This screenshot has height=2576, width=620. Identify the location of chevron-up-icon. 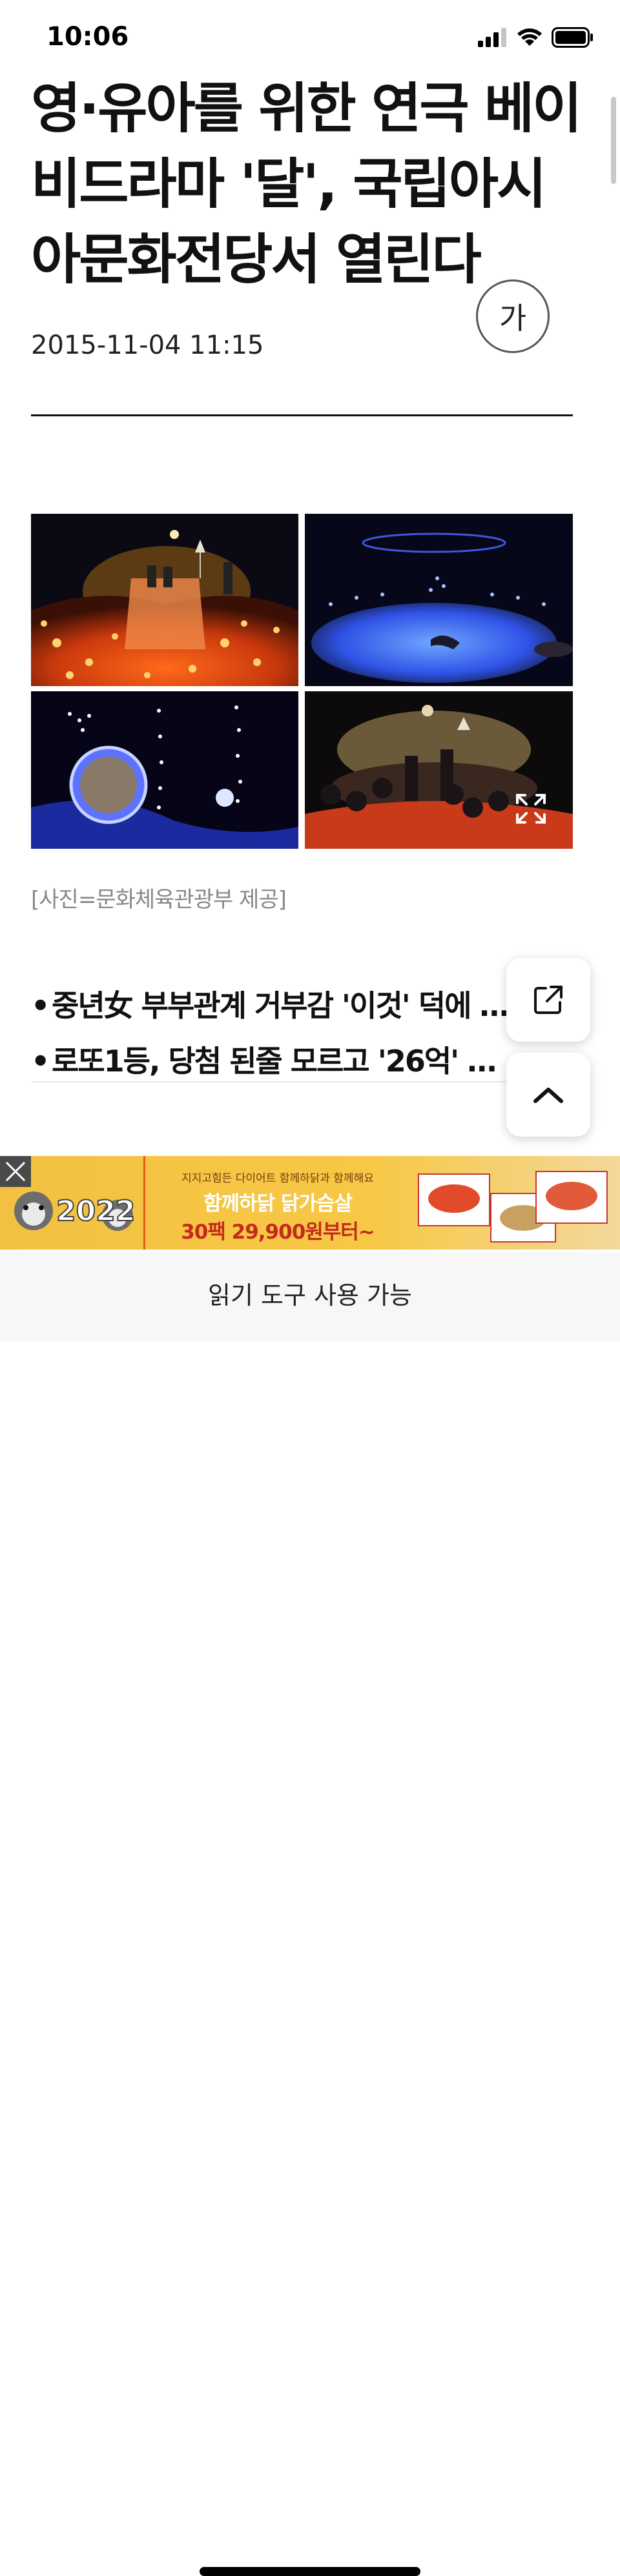
(548, 1095).